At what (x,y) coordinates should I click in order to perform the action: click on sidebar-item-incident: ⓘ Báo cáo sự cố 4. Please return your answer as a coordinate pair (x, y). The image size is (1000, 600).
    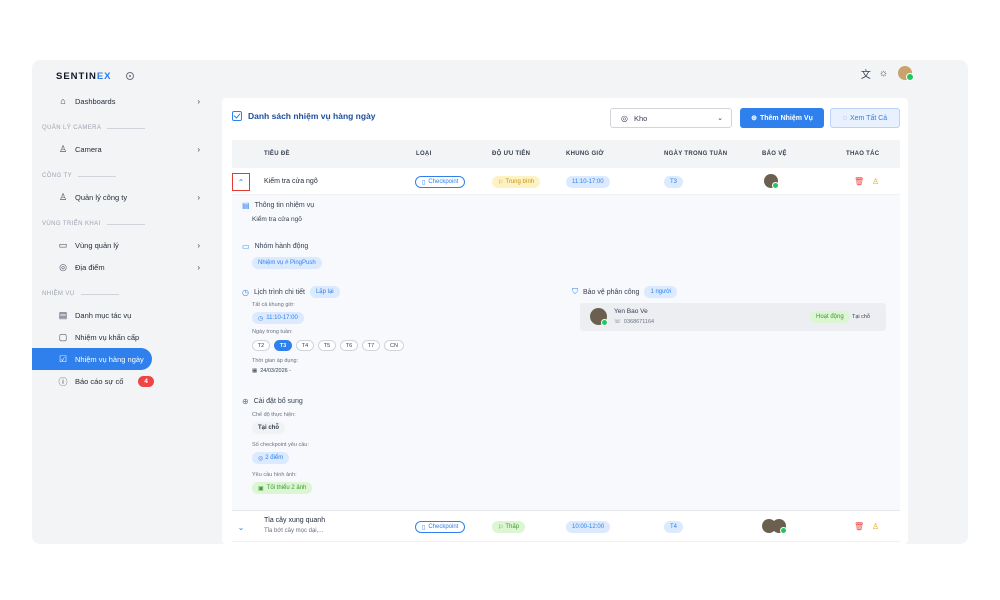
    Looking at the image, I should click on (127, 381).